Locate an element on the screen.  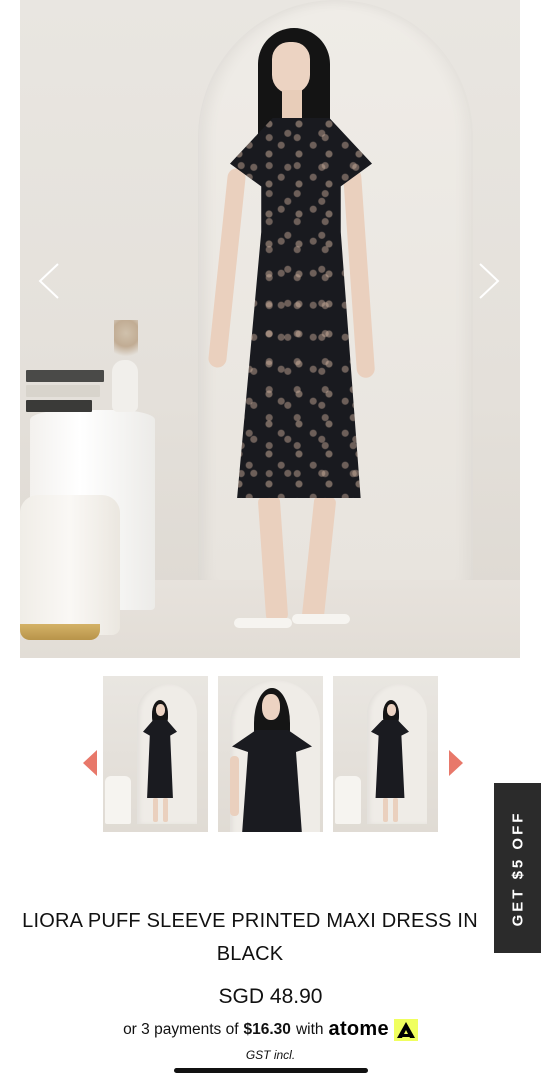
bust-vase is located at coordinates (125, 386).